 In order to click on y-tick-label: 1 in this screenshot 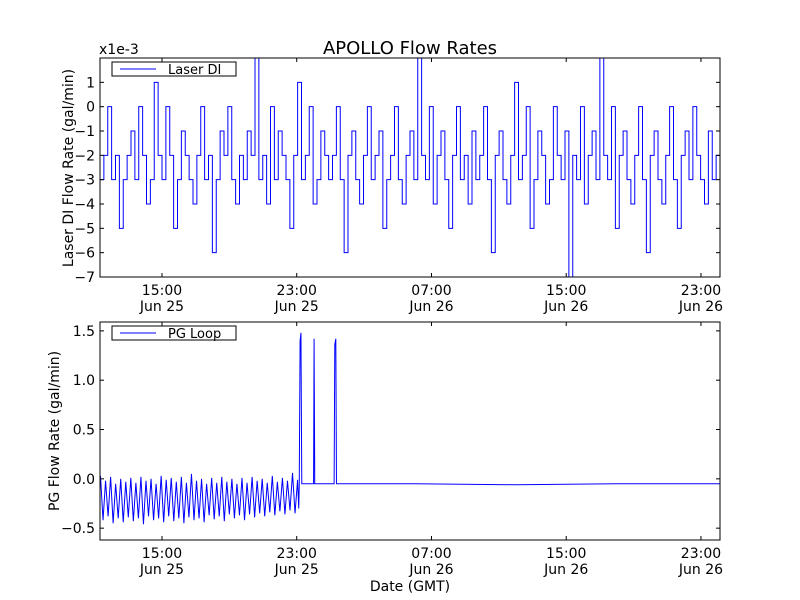, I will do `click(90, 83)`.